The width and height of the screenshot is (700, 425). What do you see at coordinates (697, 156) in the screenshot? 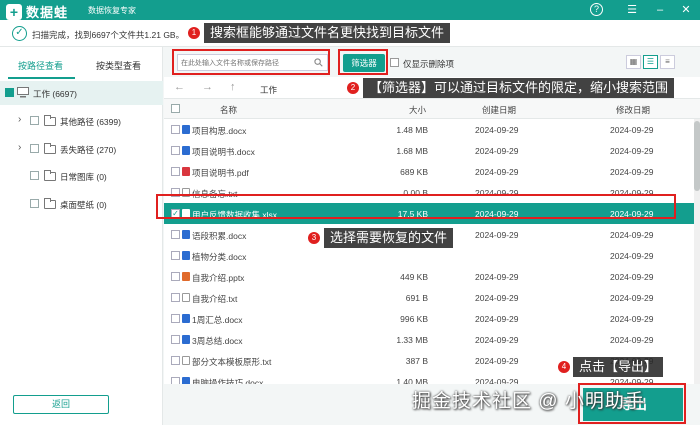
I see `scroll-thumb` at bounding box center [697, 156].